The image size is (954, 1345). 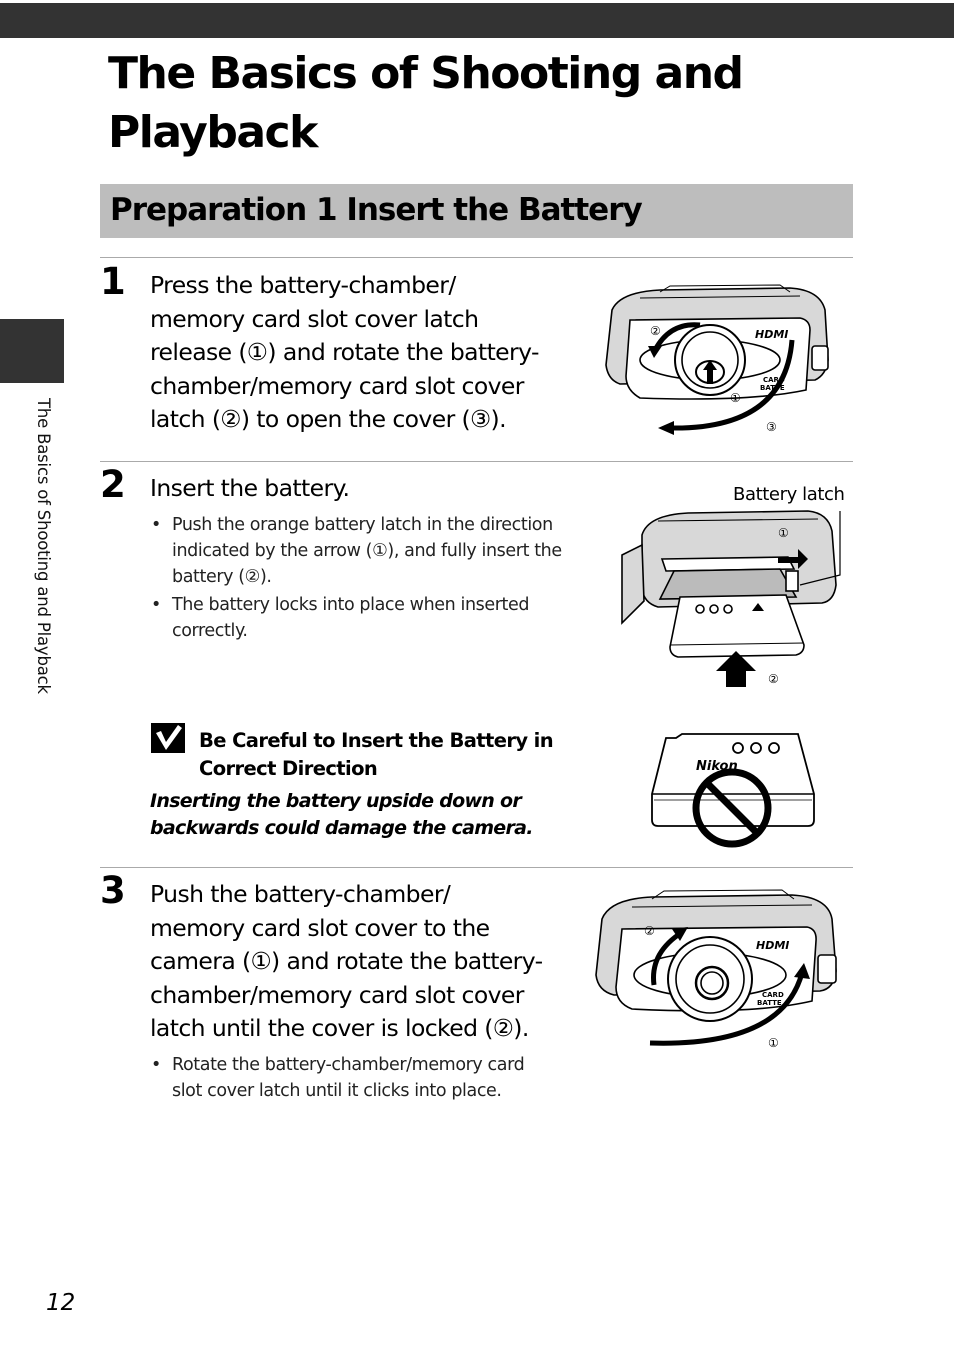 What do you see at coordinates (666, 428) in the screenshot?
I see `open-arrow-icon` at bounding box center [666, 428].